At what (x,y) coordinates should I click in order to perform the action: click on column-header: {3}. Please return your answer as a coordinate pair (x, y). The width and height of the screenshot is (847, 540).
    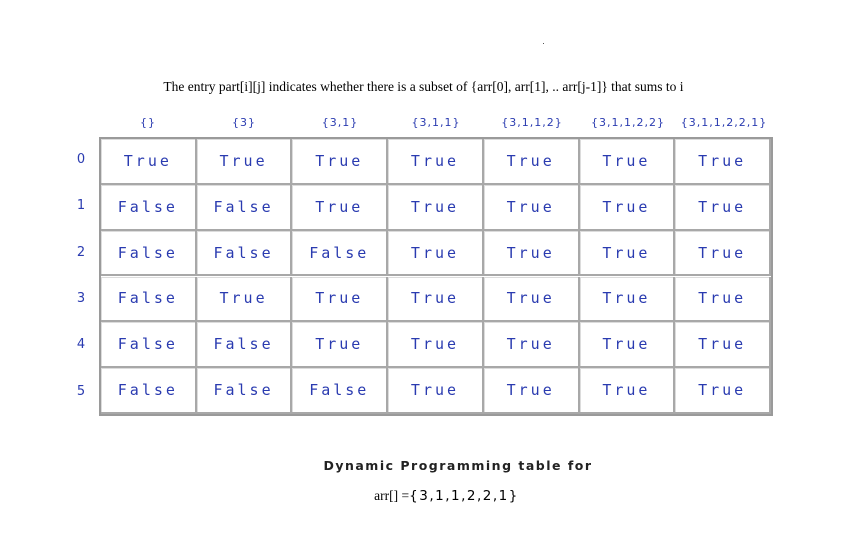
    Looking at the image, I should click on (244, 122).